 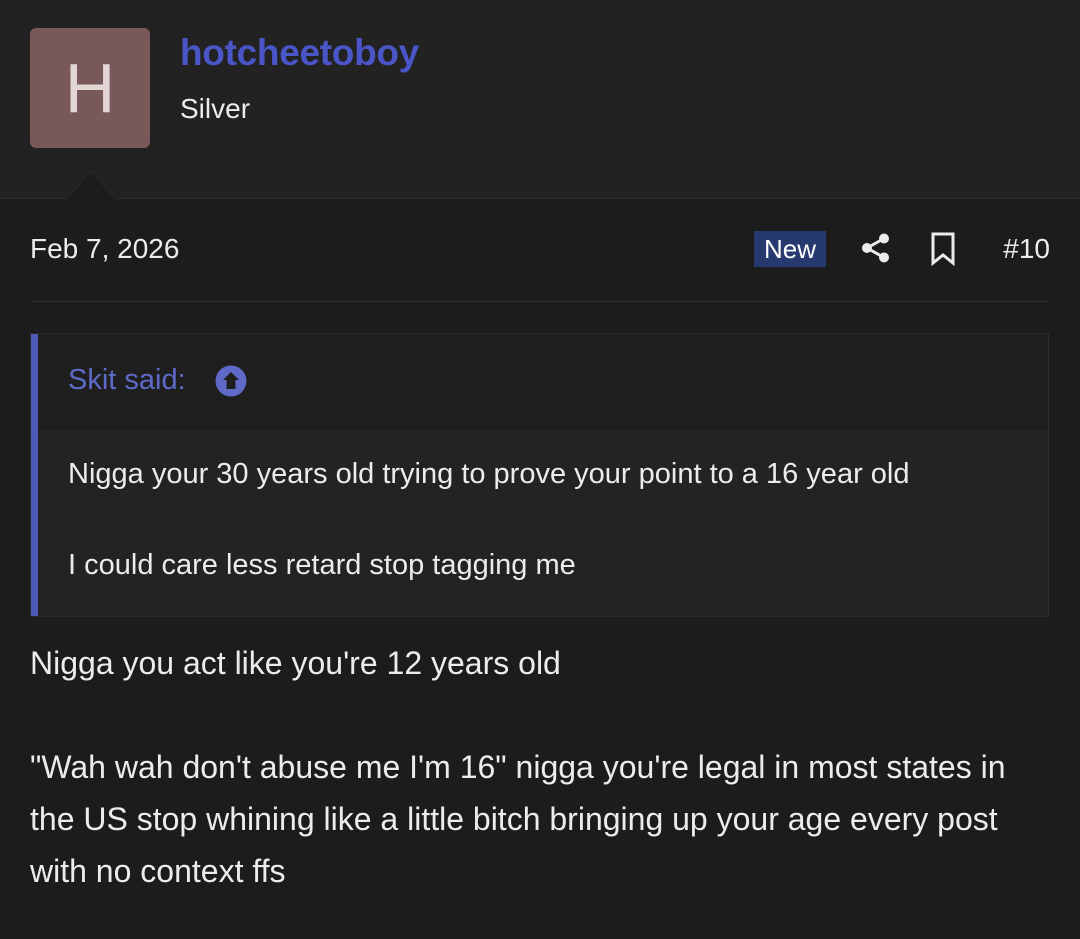 What do you see at coordinates (215, 108) in the screenshot?
I see `user-title: Silver` at bounding box center [215, 108].